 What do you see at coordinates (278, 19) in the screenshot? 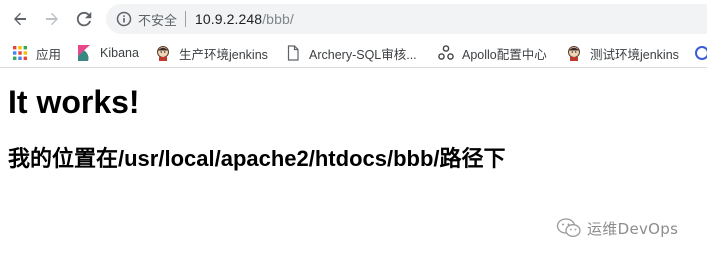
I see `url-path: /bbb/` at bounding box center [278, 19].